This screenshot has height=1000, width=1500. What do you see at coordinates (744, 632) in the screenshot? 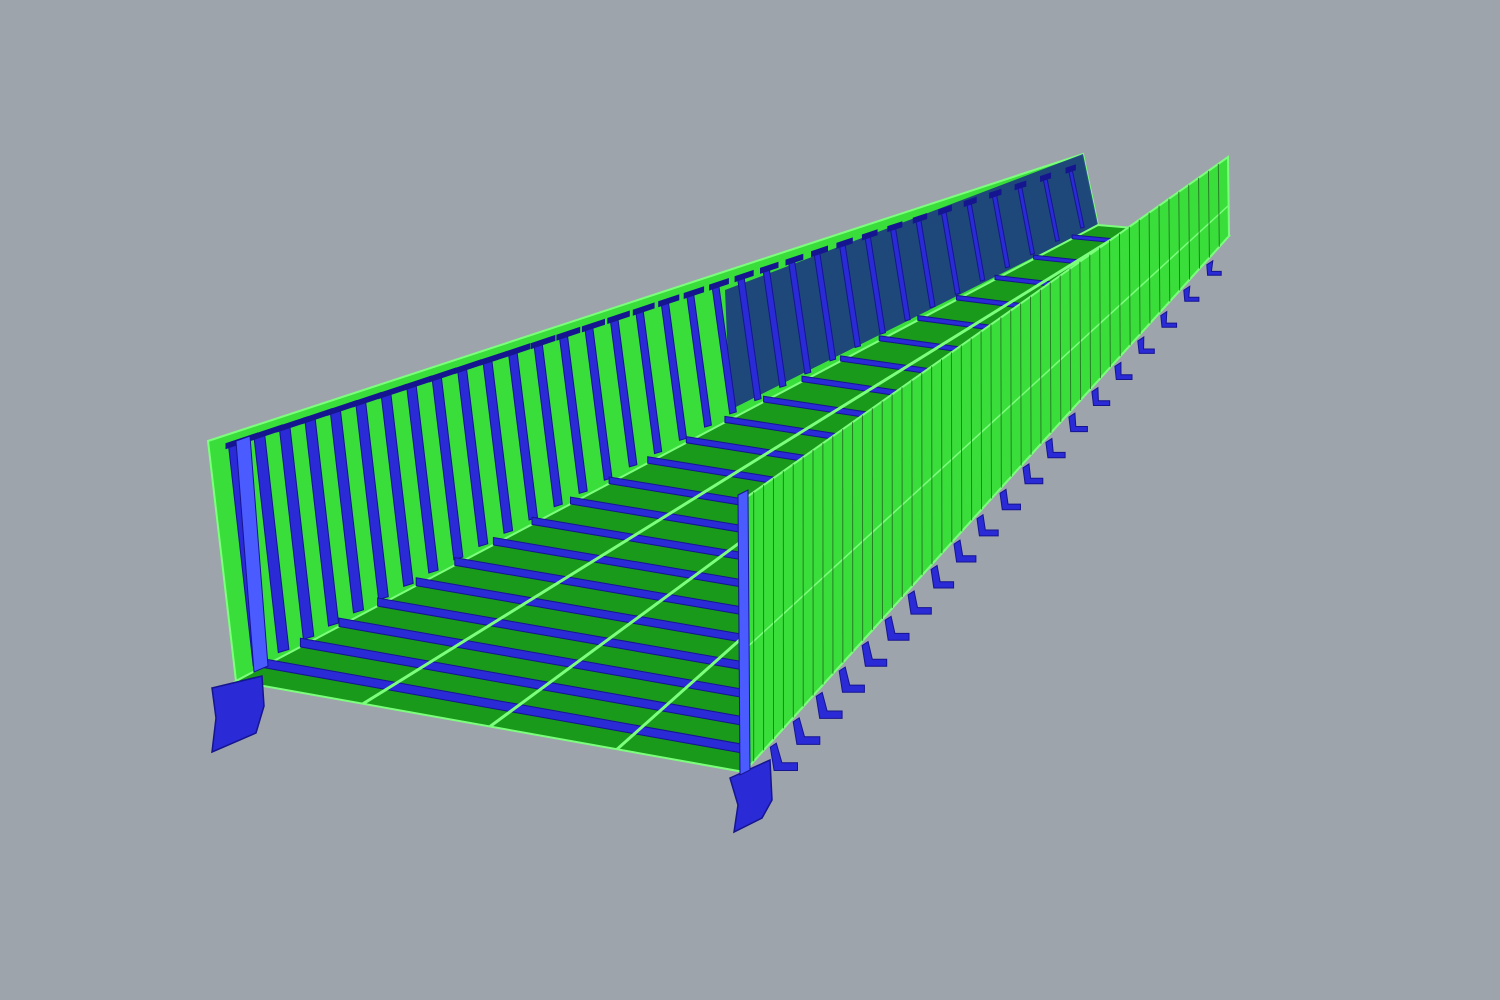
I see `end-web-stiffener-right` at bounding box center [744, 632].